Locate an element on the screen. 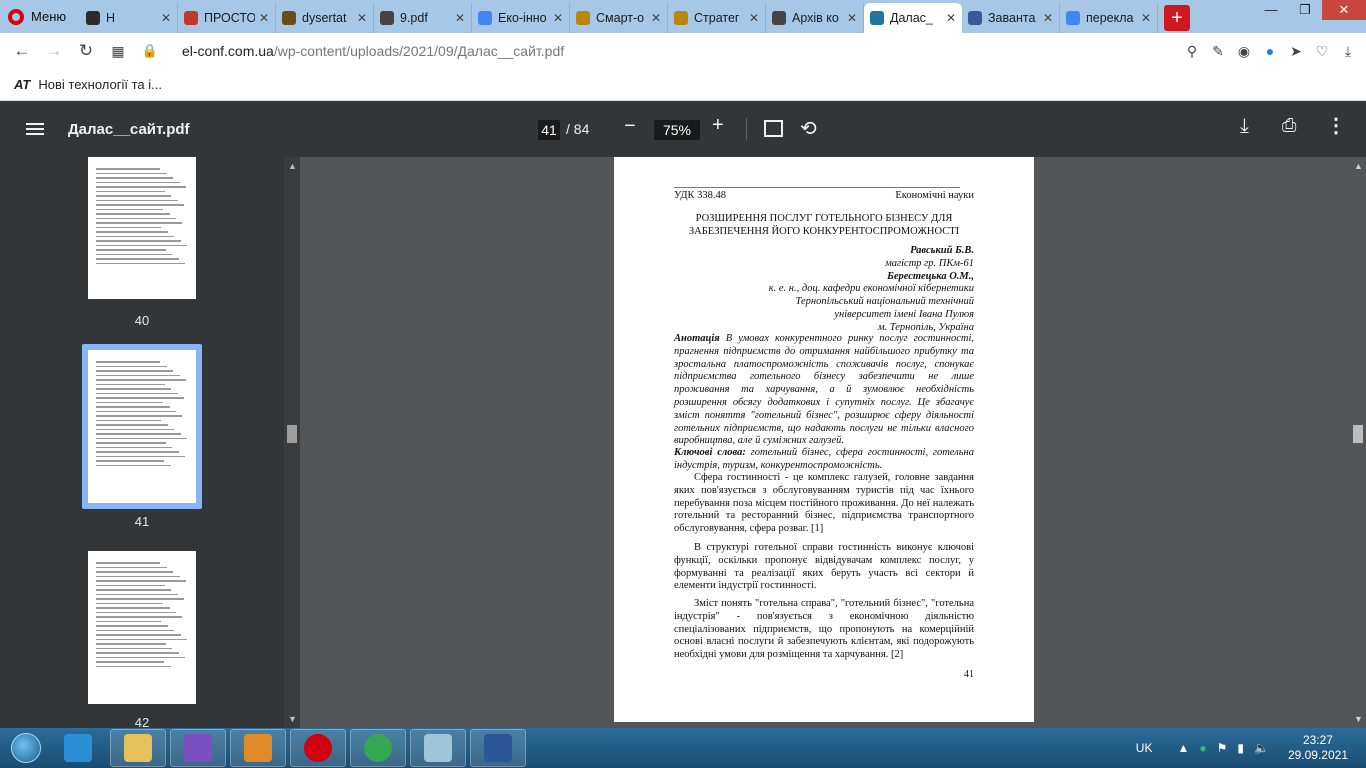 The height and width of the screenshot is (768, 1366). taskbar-word-button is located at coordinates (498, 748).